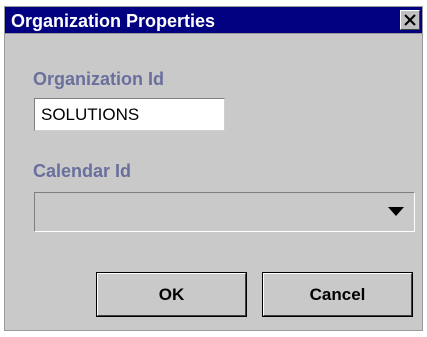 The width and height of the screenshot is (427, 337). Describe the element at coordinates (82, 171) in the screenshot. I see `calendar-id-label: Calendar Id` at that location.